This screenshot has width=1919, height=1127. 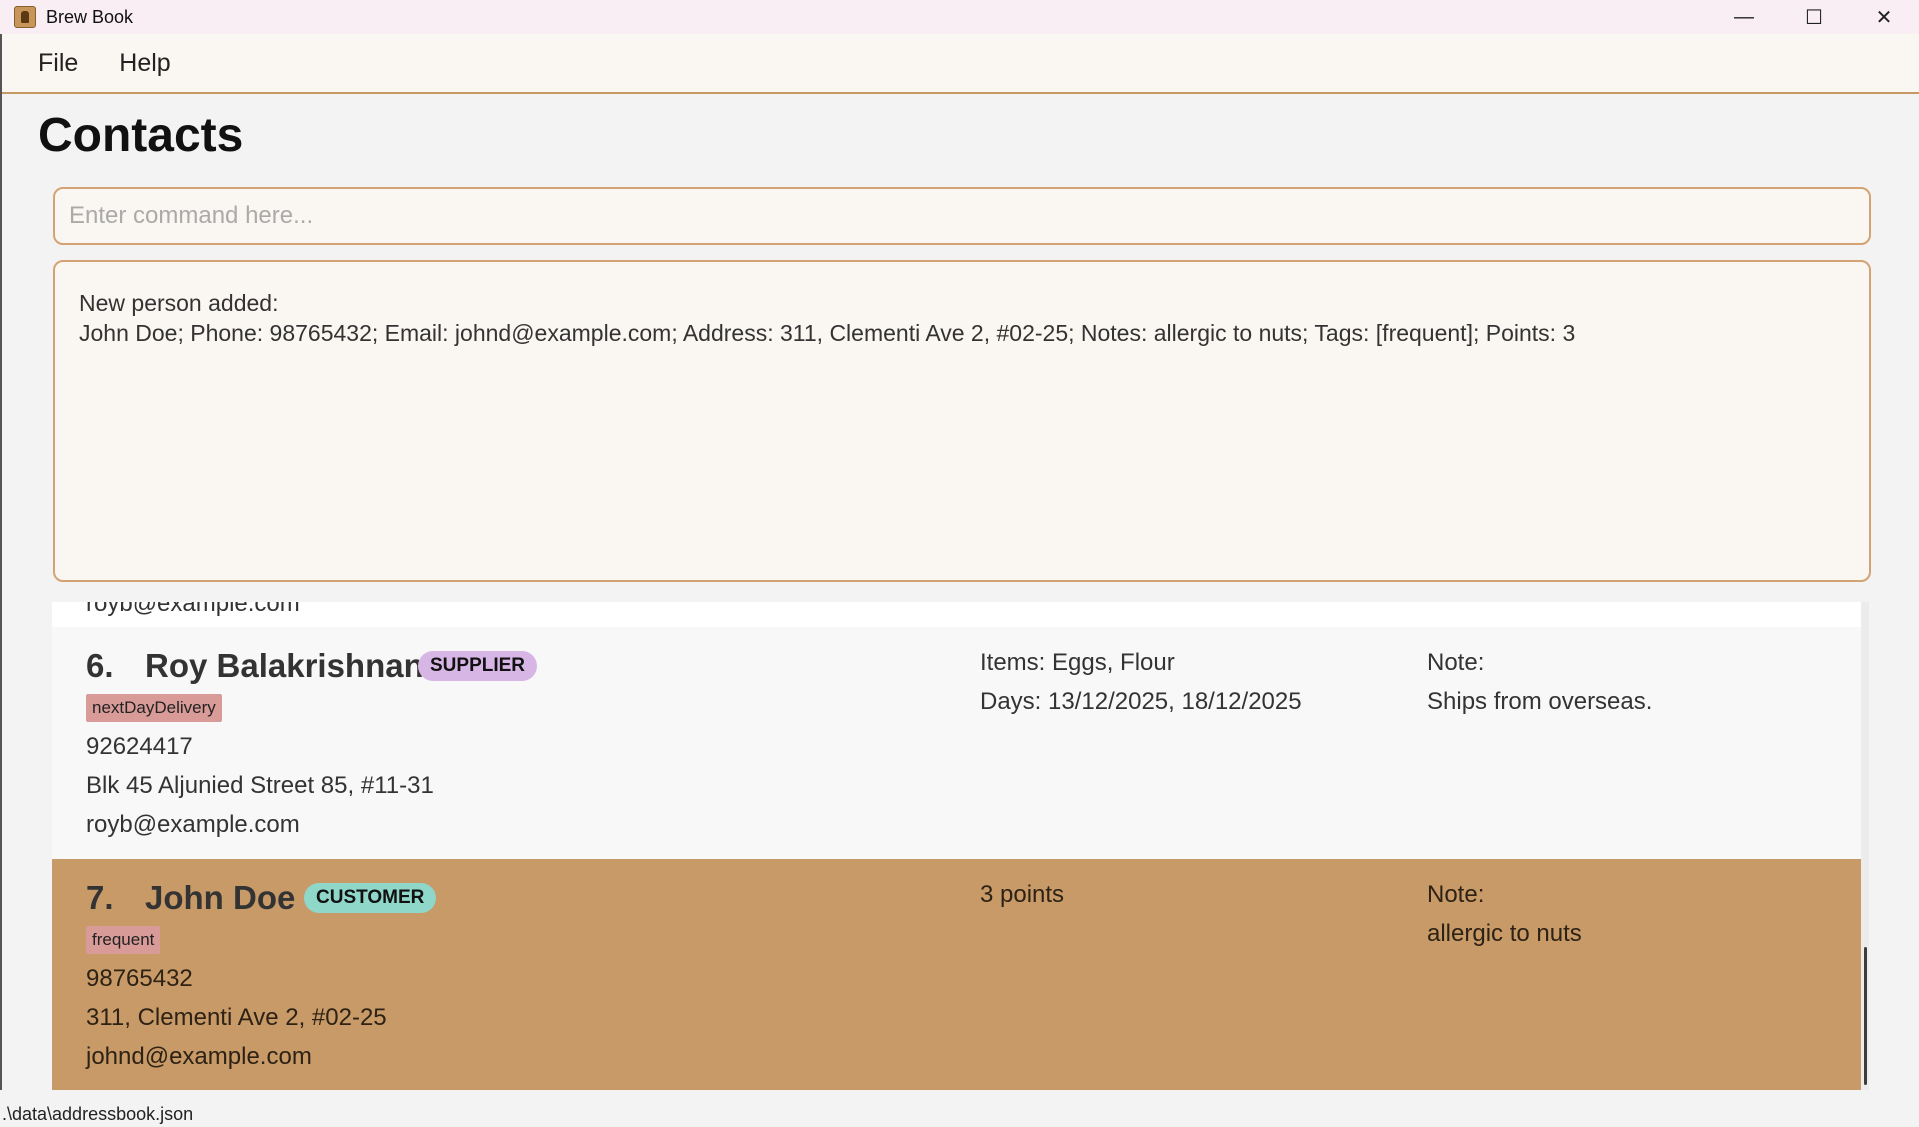 What do you see at coordinates (144, 63) in the screenshot?
I see `menu-help: Help` at bounding box center [144, 63].